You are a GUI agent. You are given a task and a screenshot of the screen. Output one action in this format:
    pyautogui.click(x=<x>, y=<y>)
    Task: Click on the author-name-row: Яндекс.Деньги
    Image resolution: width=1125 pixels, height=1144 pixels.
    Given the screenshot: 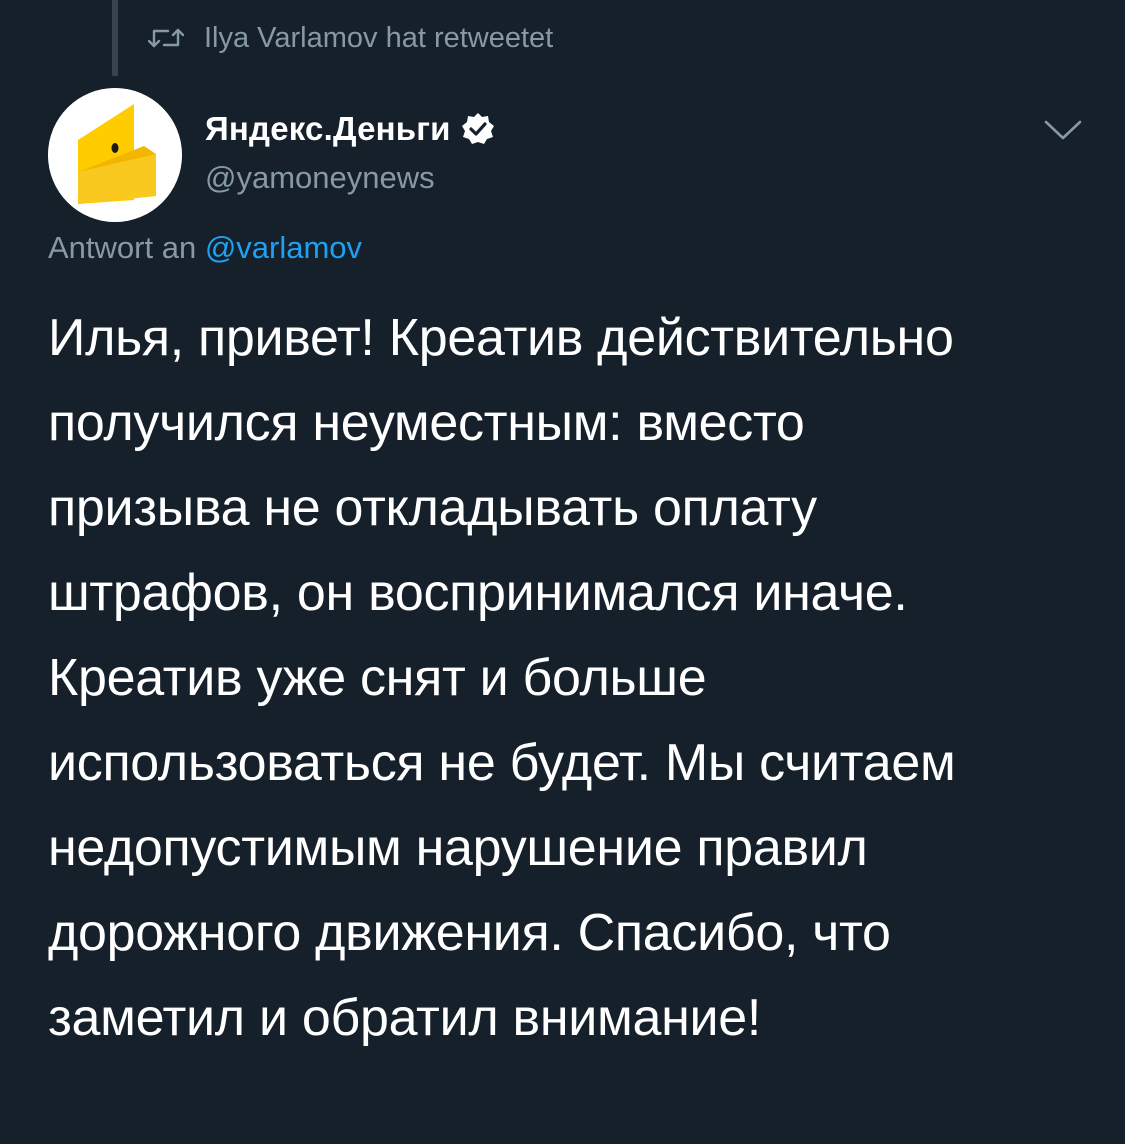 What is the action you would take?
    pyautogui.click(x=350, y=129)
    